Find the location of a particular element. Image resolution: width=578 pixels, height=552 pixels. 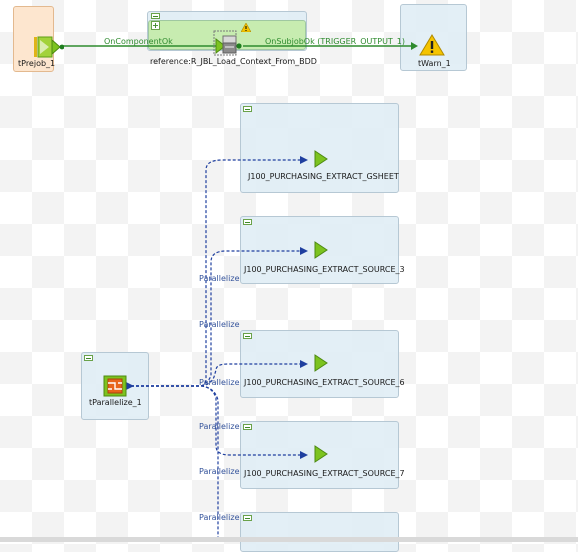

horizontal-scrollbar is located at coordinates (289, 539).